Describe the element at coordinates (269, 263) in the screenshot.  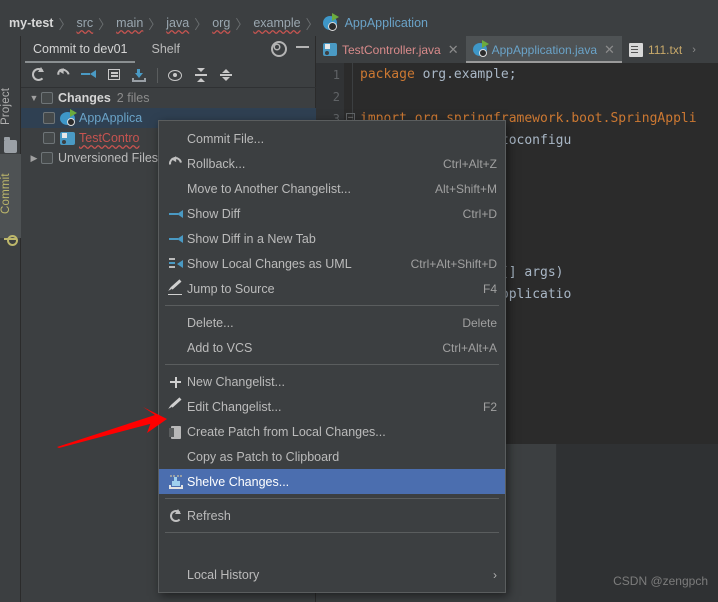
I see `menu-item-label: Show Local Changes as UML` at that location.